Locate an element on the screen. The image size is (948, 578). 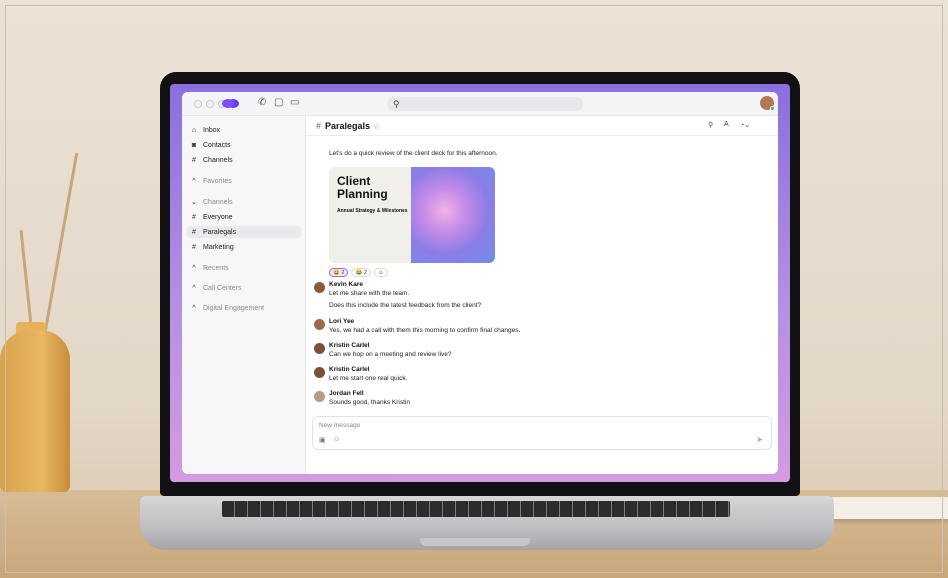
message-text: Let me start one real quick. is located at coordinates (368, 378).